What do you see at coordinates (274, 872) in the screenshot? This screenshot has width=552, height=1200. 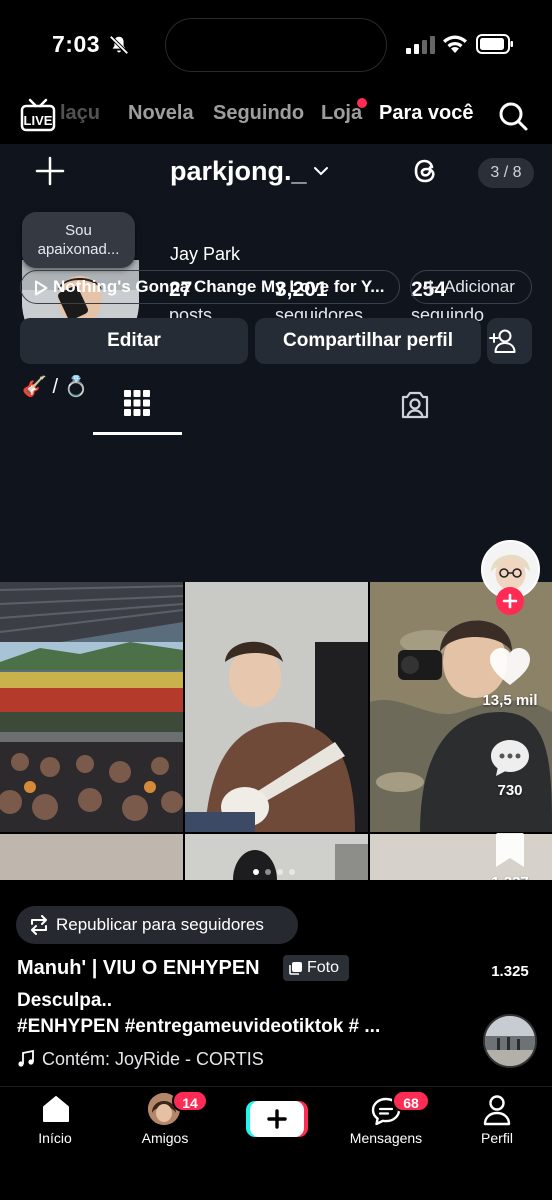 I see `carousel-dots` at bounding box center [274, 872].